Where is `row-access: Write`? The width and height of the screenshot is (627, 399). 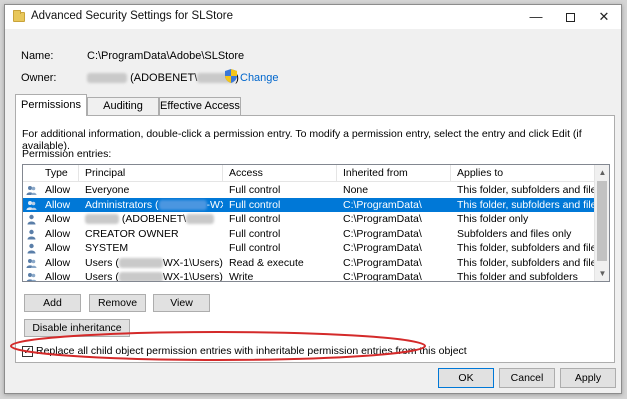 row-access: Write is located at coordinates (241, 276).